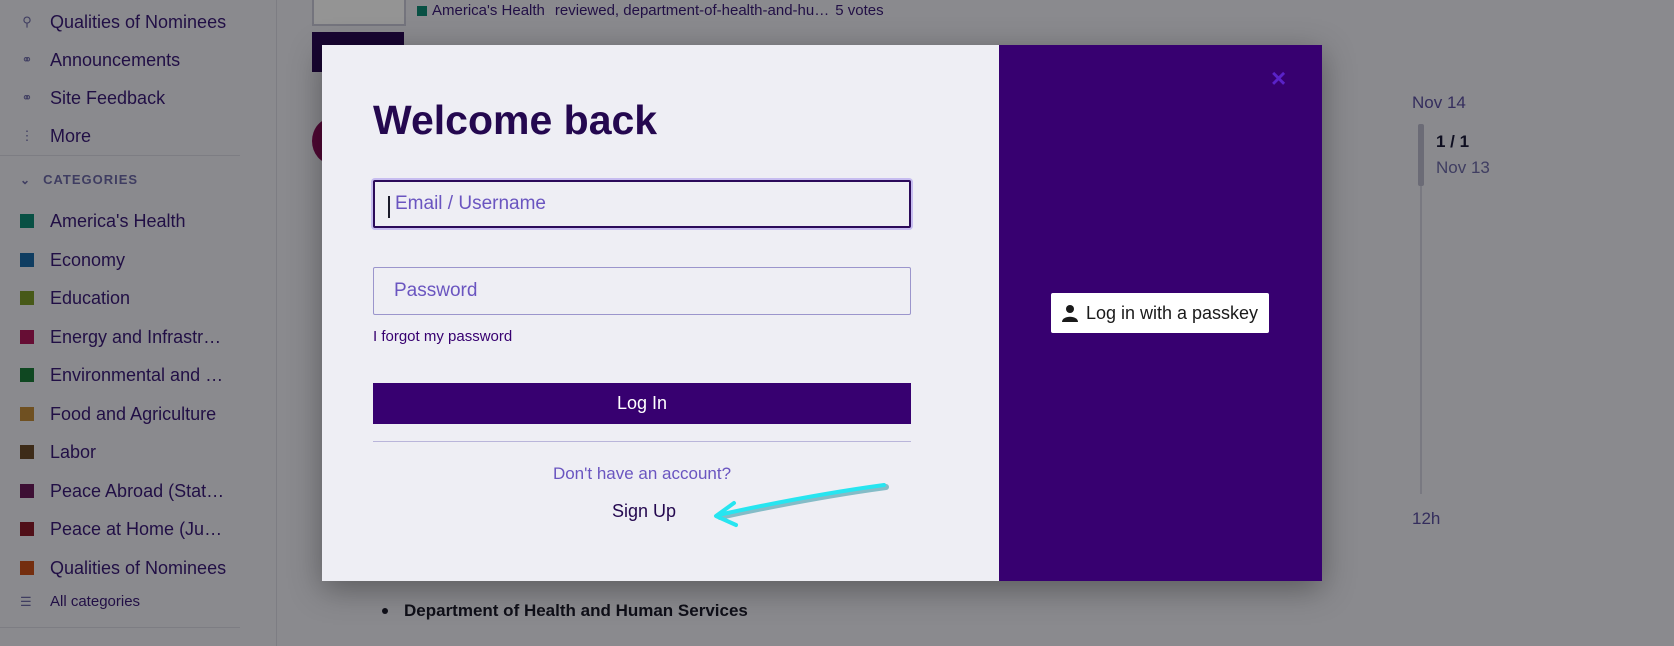 This screenshot has width=1674, height=646. What do you see at coordinates (644, 511) in the screenshot?
I see `sign-up-link: Sign Up` at bounding box center [644, 511].